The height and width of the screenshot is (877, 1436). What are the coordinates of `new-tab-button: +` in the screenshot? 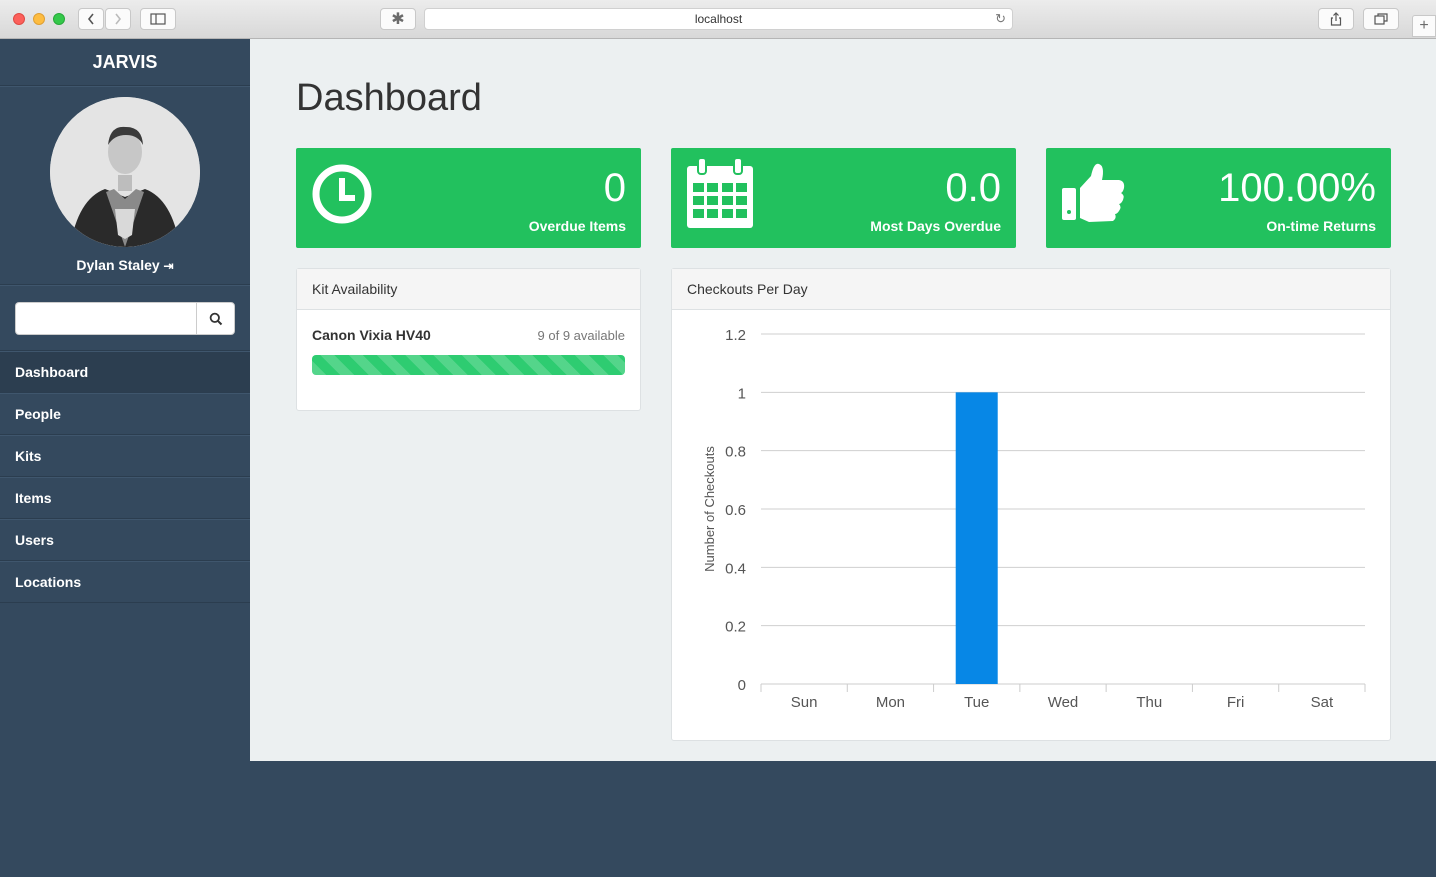 It's located at (1424, 26).